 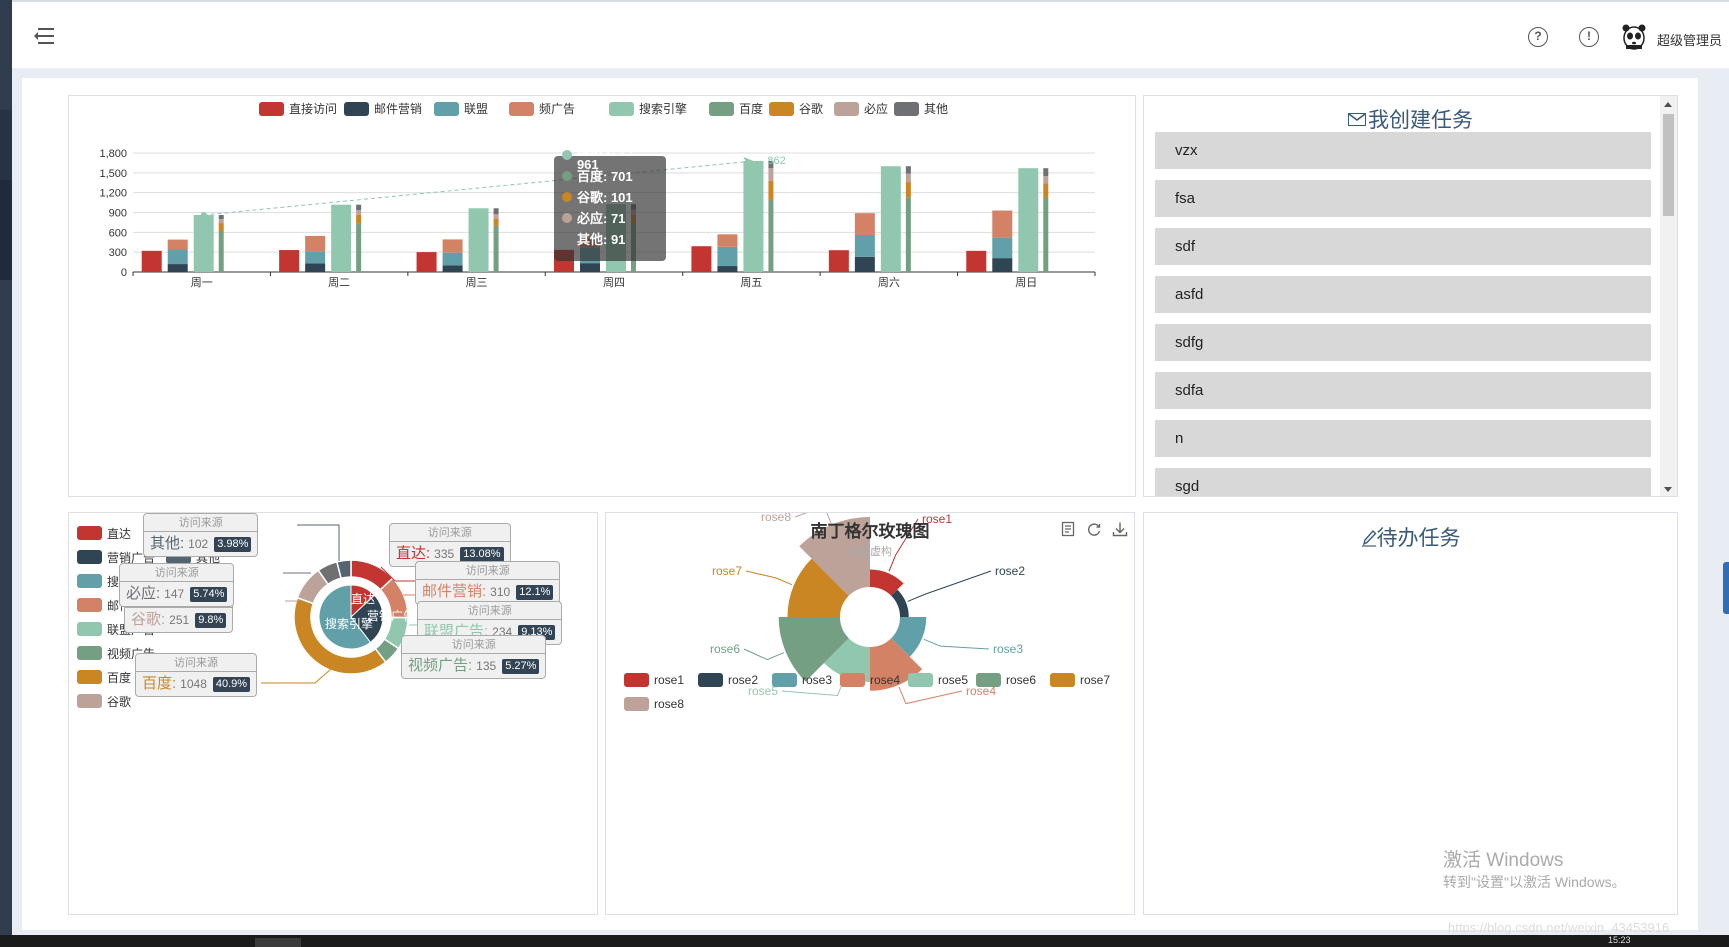 What do you see at coordinates (1403, 390) in the screenshot?
I see `task-item: sdfa` at bounding box center [1403, 390].